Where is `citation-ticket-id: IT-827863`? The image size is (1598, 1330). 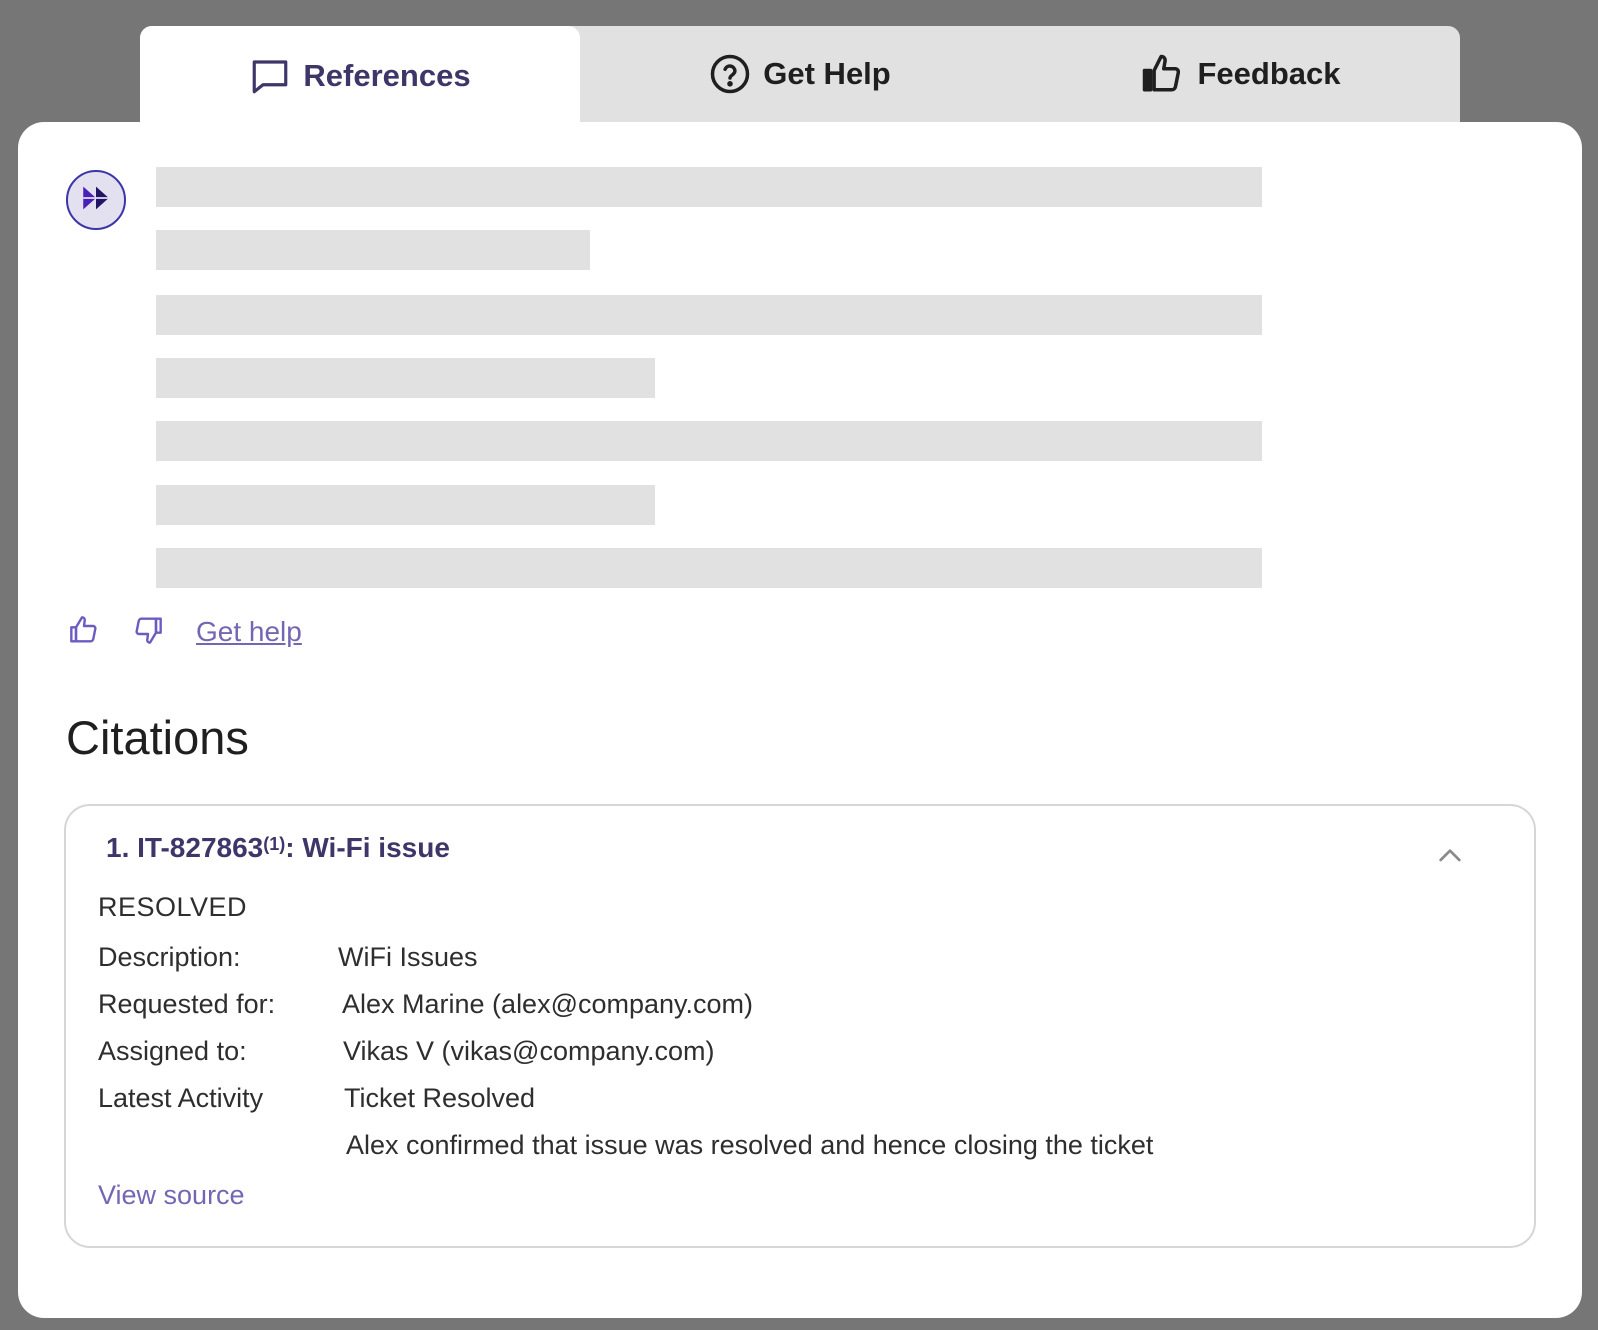 citation-ticket-id: IT-827863 is located at coordinates (200, 847).